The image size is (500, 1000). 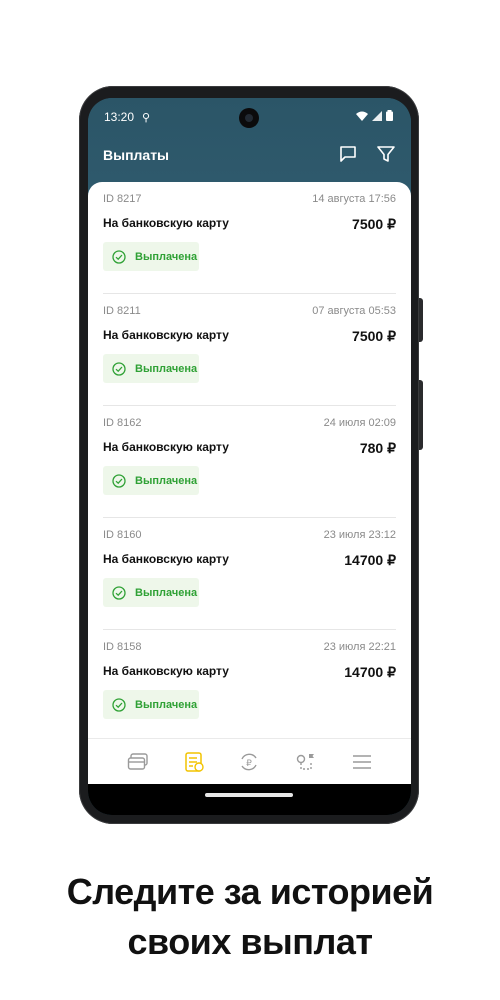 What do you see at coordinates (146, 118) in the screenshot?
I see `usb-icon: ⚲` at bounding box center [146, 118].